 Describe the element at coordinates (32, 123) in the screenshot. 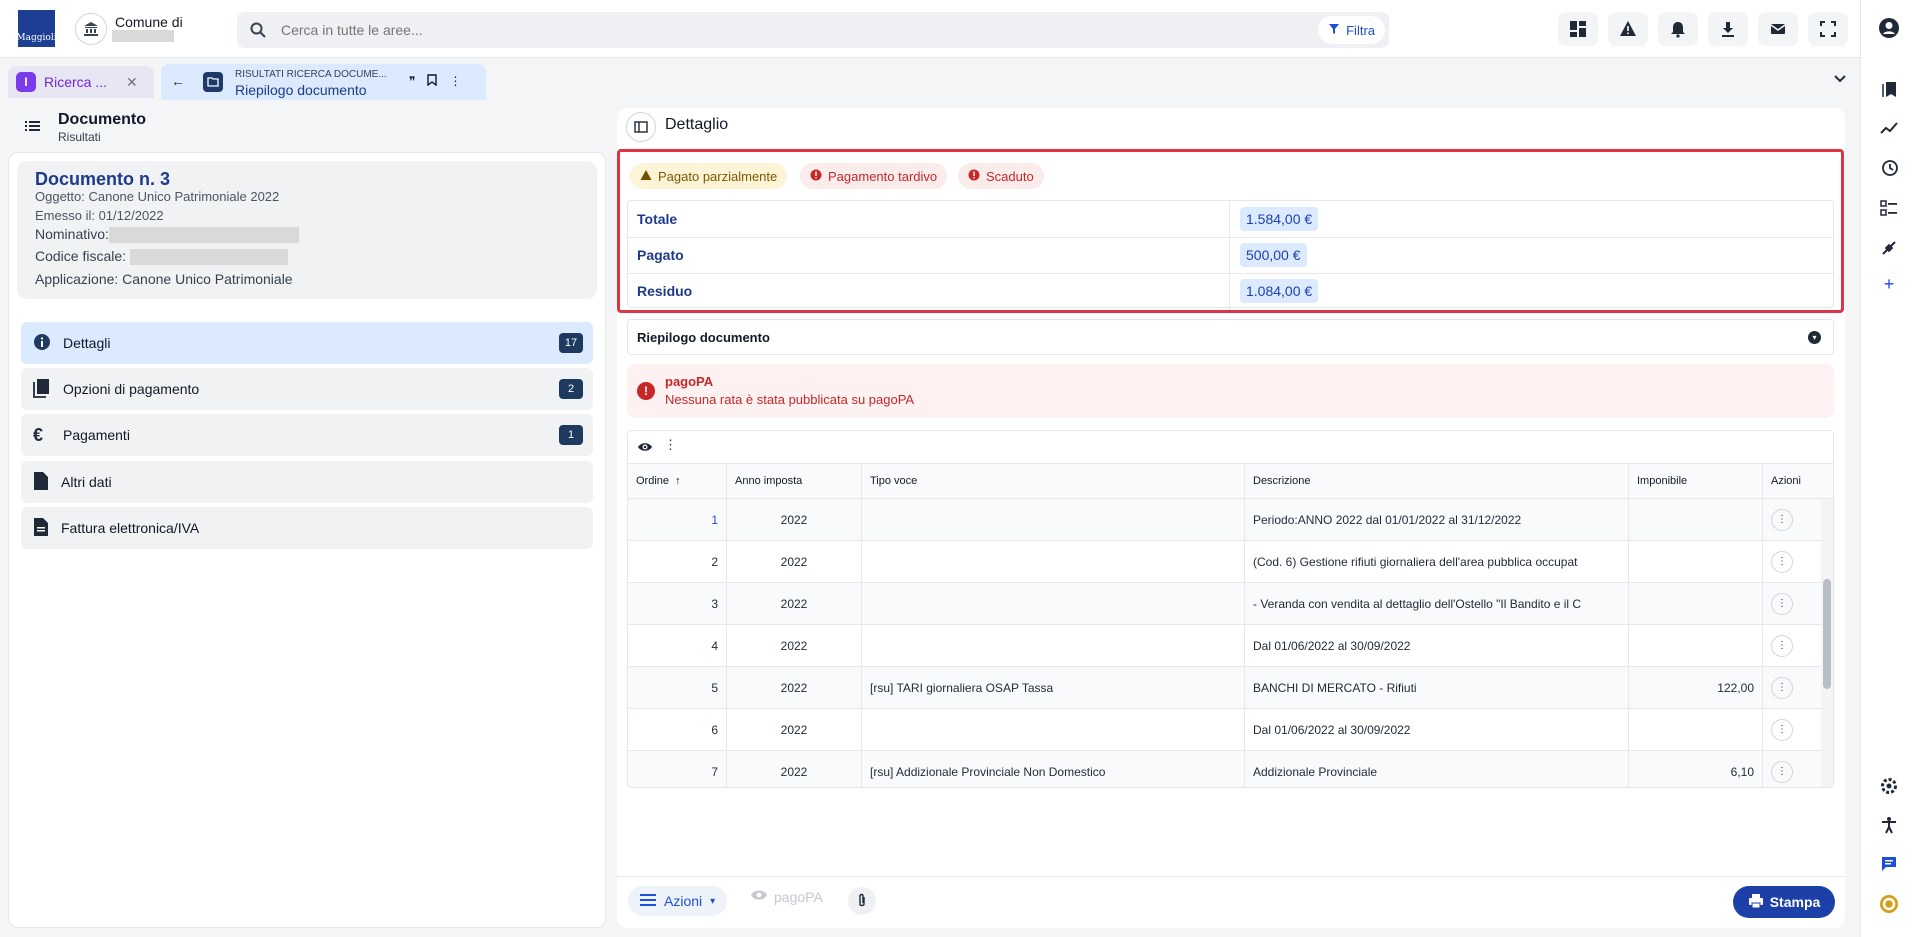

I see `list-icon` at that location.